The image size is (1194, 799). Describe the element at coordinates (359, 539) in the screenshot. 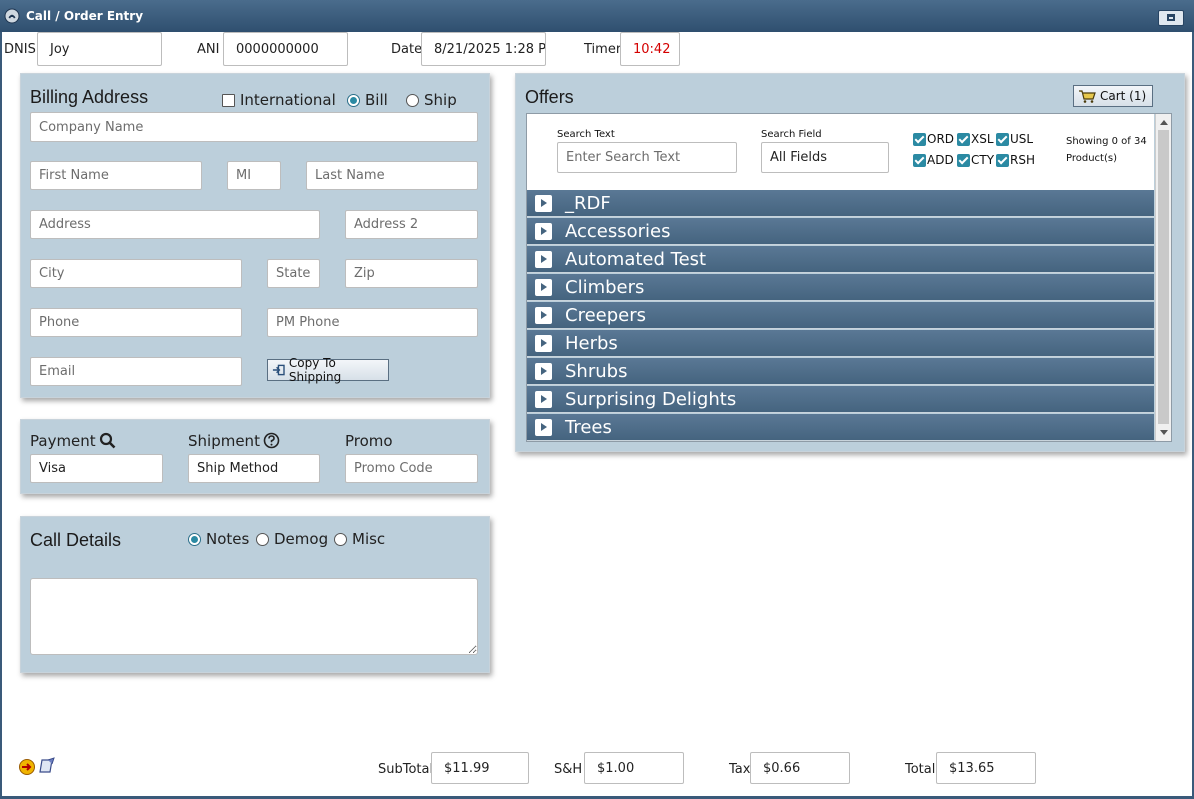

I see `misc-radio: Misc` at that location.